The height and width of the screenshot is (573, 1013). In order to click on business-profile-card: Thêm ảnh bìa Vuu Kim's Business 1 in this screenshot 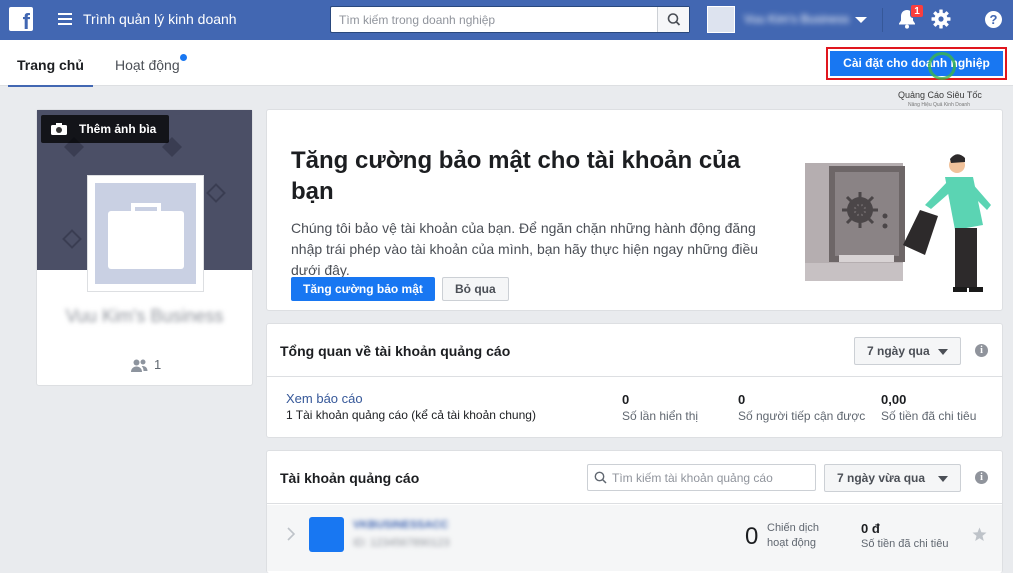, I will do `click(144, 247)`.